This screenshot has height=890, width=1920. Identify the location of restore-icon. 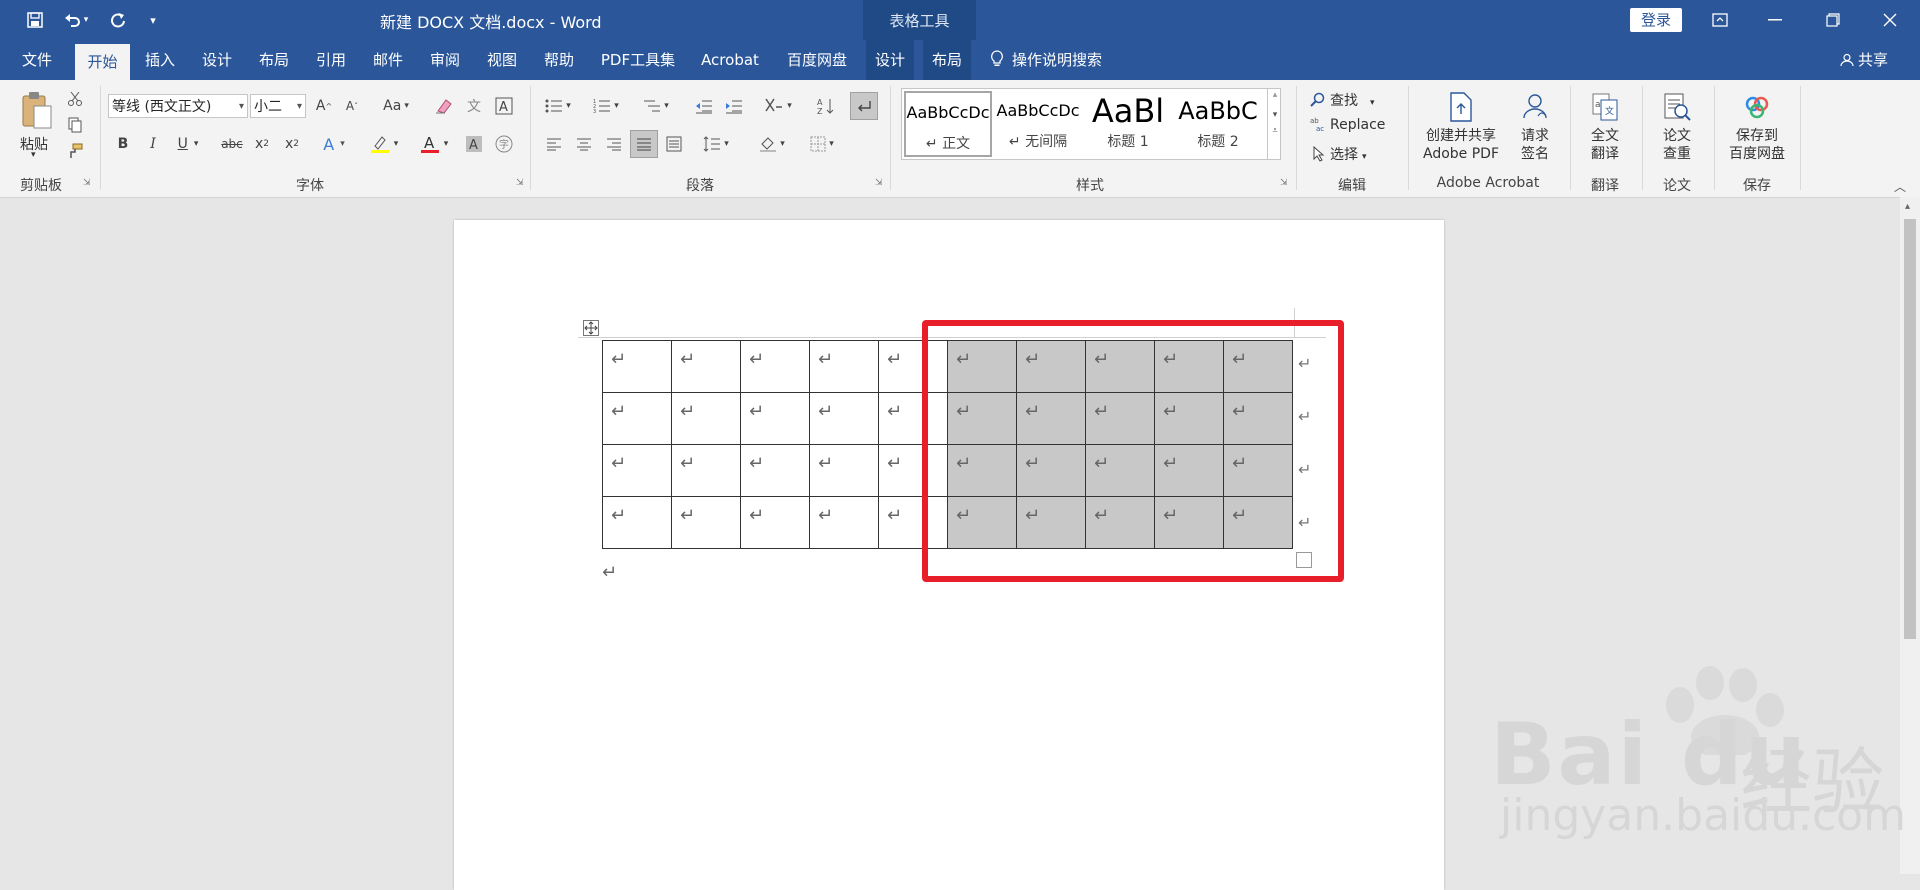
(1833, 20).